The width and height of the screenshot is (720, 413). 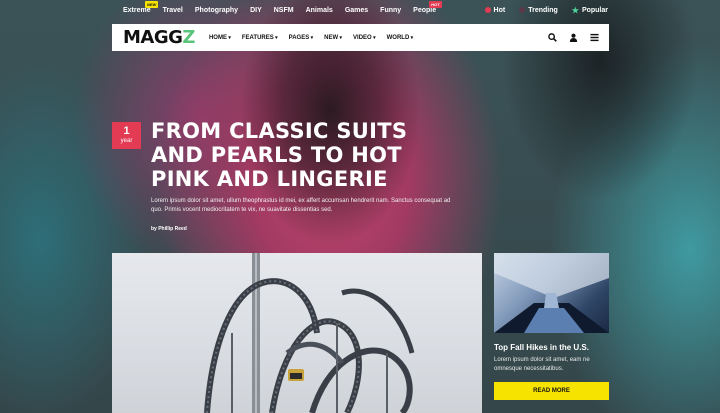 What do you see at coordinates (169, 229) in the screenshot?
I see `hero-byline: by Phillip Reed` at bounding box center [169, 229].